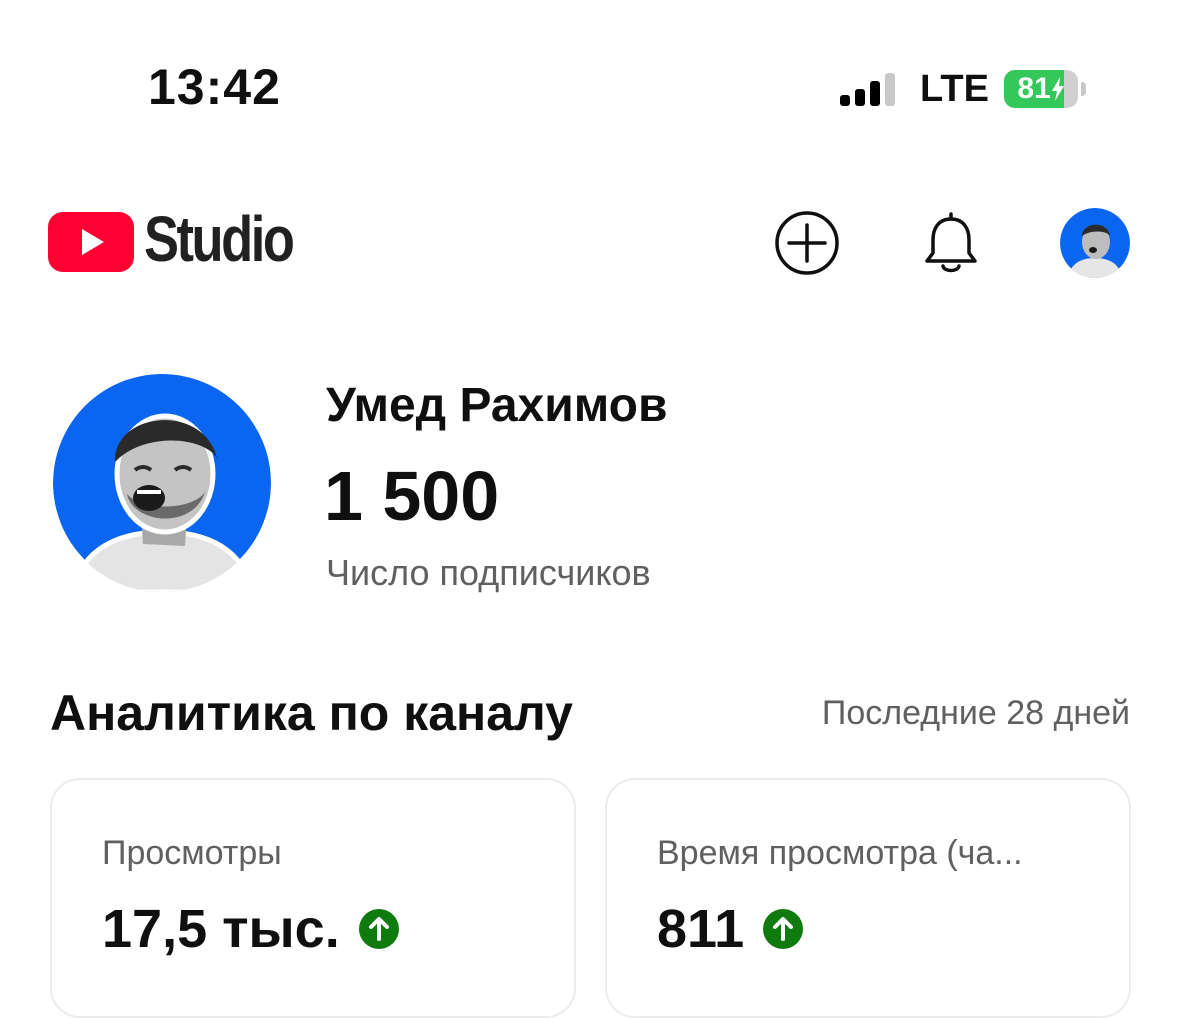 The width and height of the screenshot is (1179, 1018). What do you see at coordinates (311, 713) in the screenshot?
I see `analytics-title: Аналитика по каналу` at bounding box center [311, 713].